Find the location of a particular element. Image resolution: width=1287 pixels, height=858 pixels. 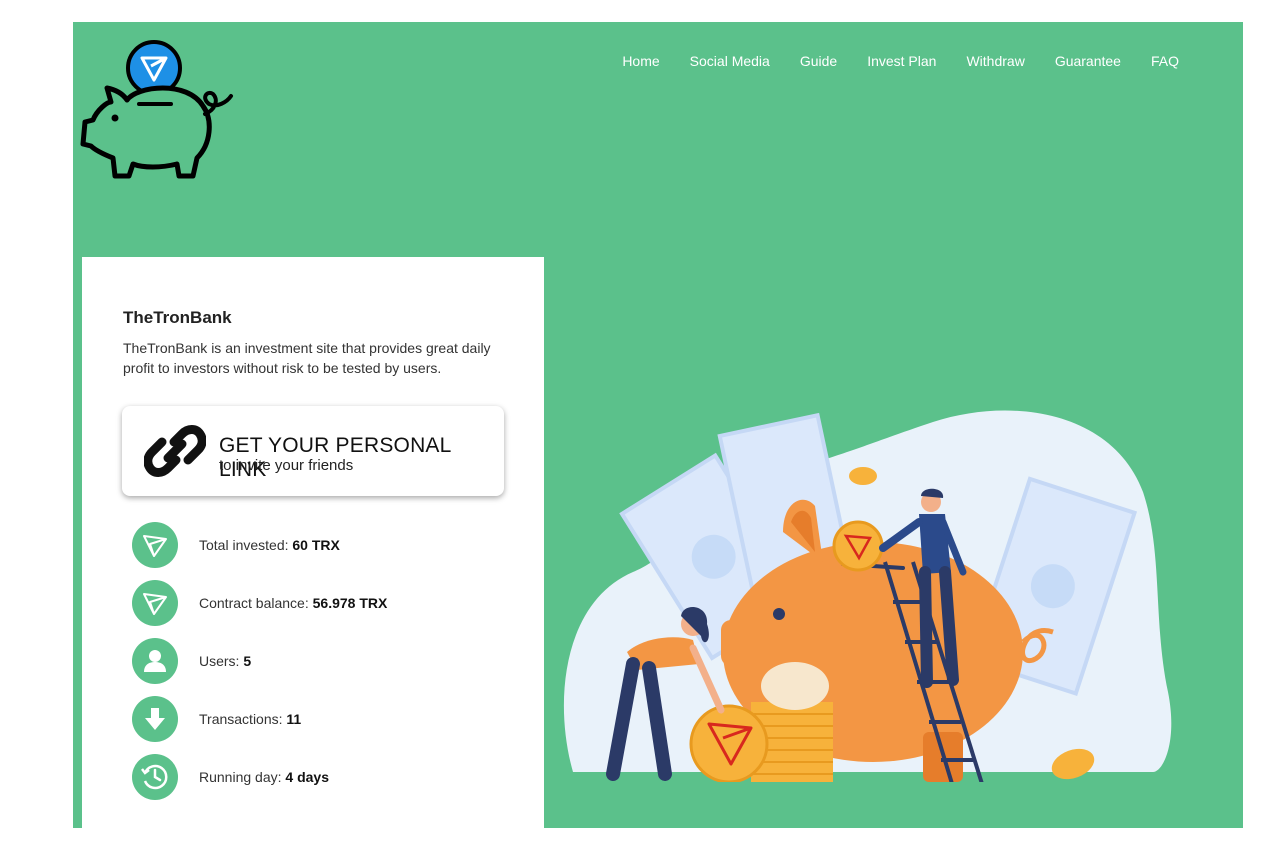

nav-withdraw: Withdraw is located at coordinates (995, 61).